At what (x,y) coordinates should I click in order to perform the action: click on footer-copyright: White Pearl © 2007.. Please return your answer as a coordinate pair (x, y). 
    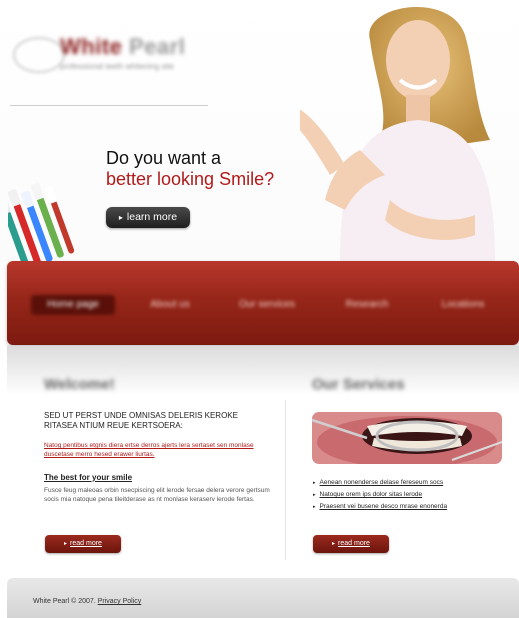
    Looking at the image, I should click on (64, 601).